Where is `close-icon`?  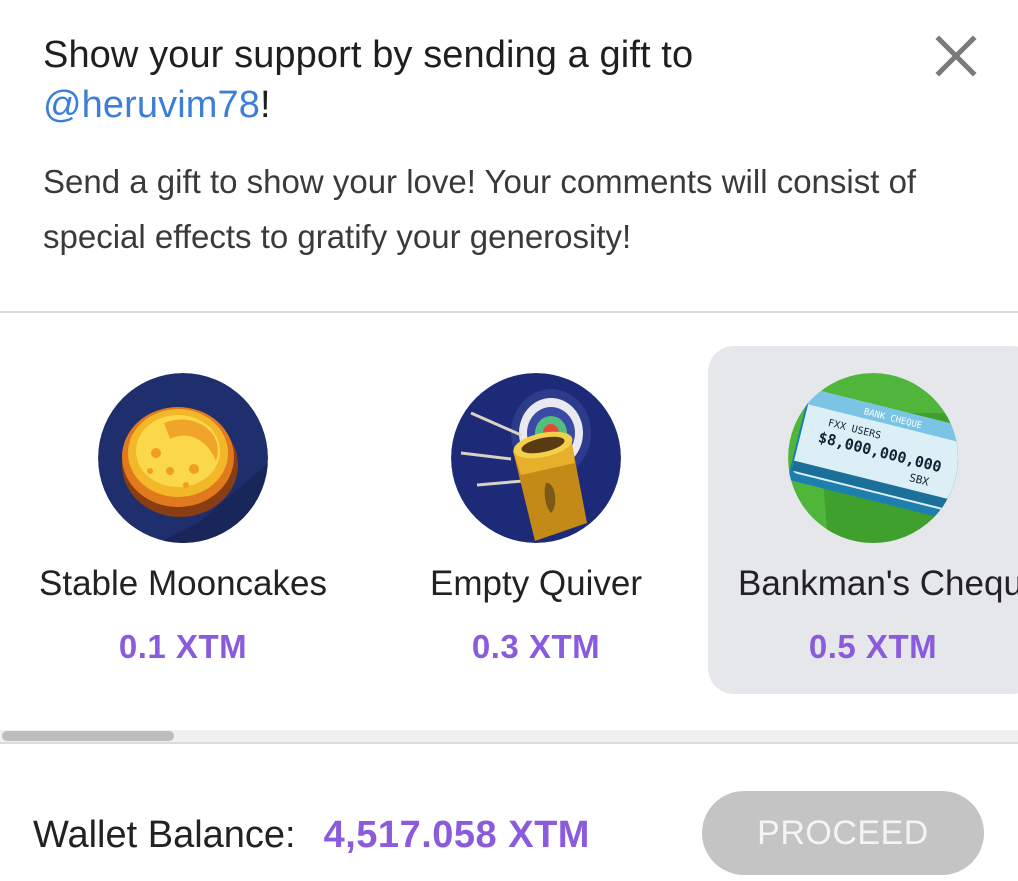
close-icon is located at coordinates (956, 56).